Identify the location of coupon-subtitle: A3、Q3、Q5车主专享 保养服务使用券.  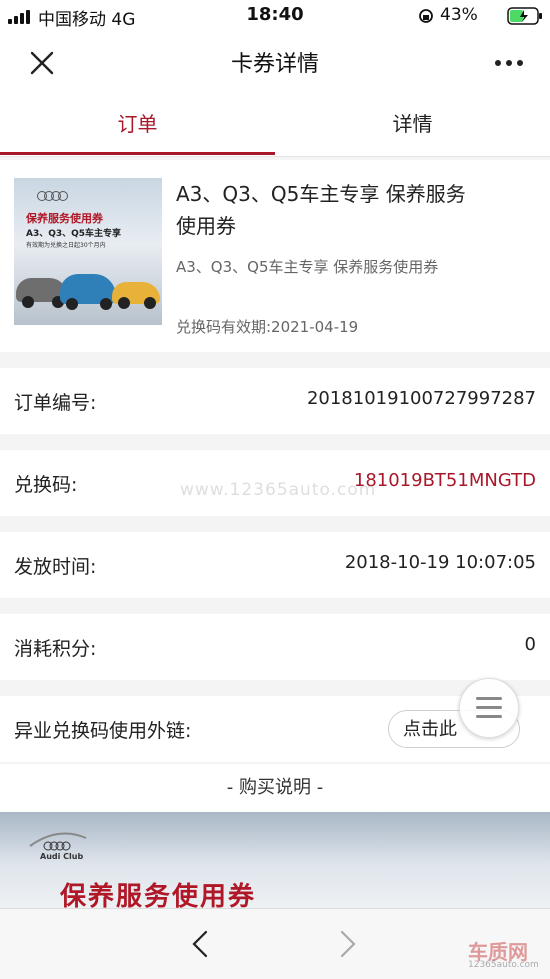
(307, 267).